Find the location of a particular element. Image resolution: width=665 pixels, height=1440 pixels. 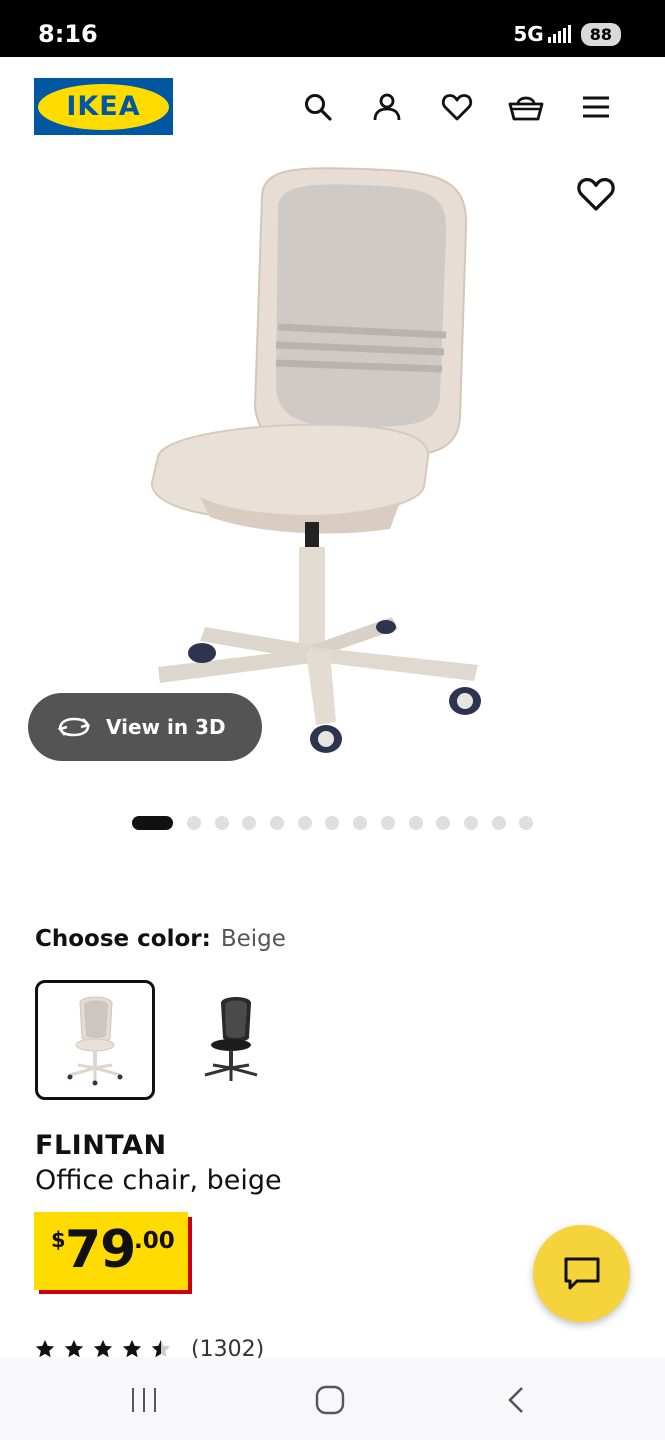

battery-indicator: 88 is located at coordinates (600, 34).